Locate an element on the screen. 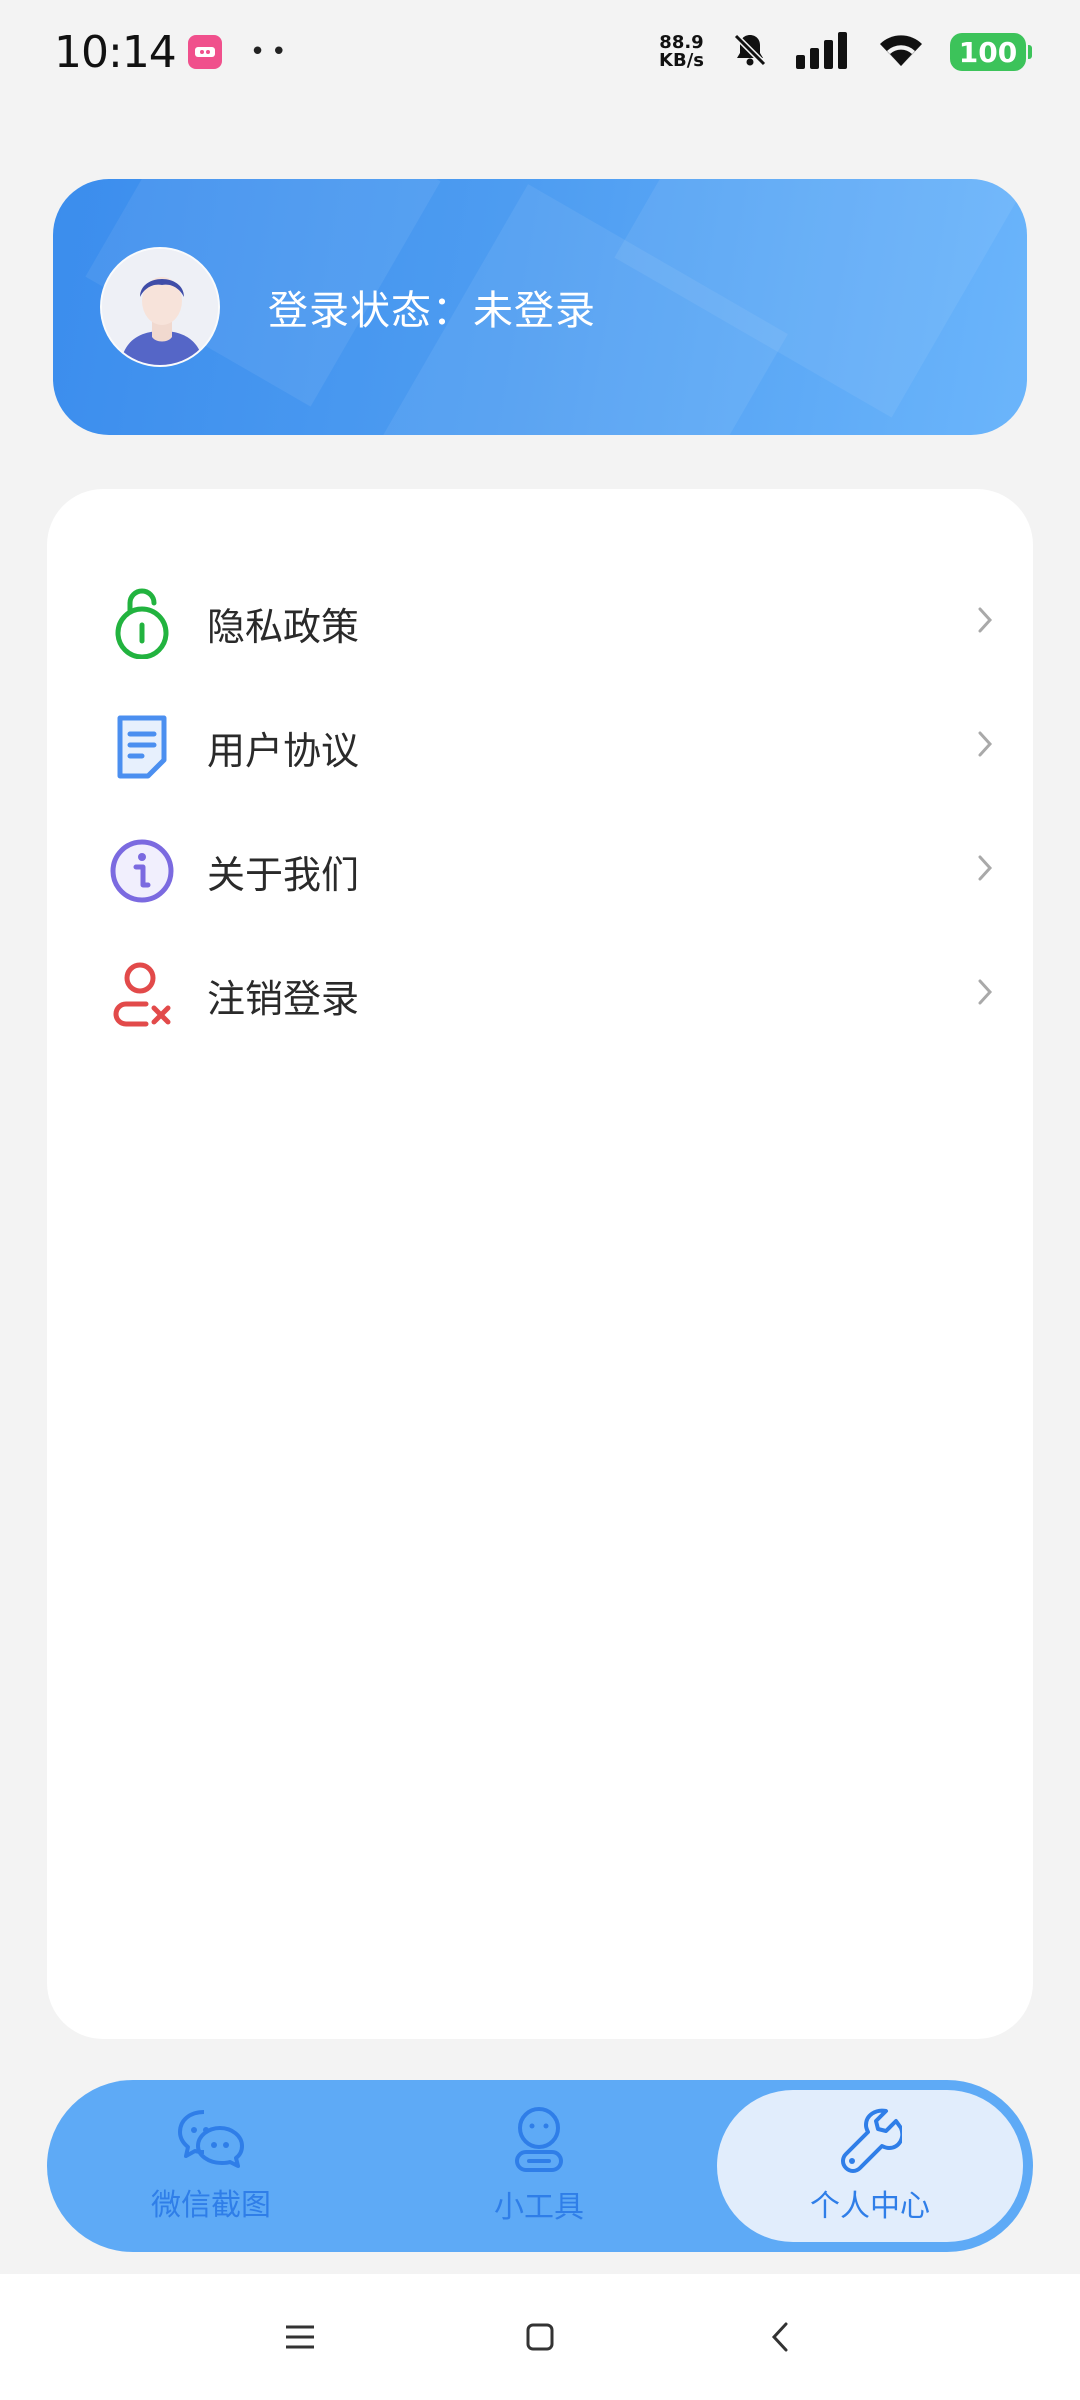 This screenshot has width=1080, height=2400. signal-icon is located at coordinates (824, 52).